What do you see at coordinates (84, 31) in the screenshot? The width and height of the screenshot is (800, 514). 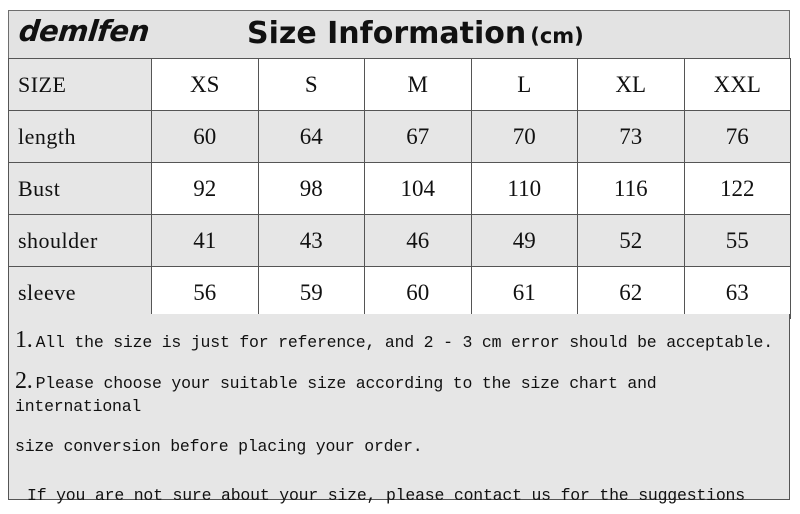 I see `brand-logo: demlfen` at bounding box center [84, 31].